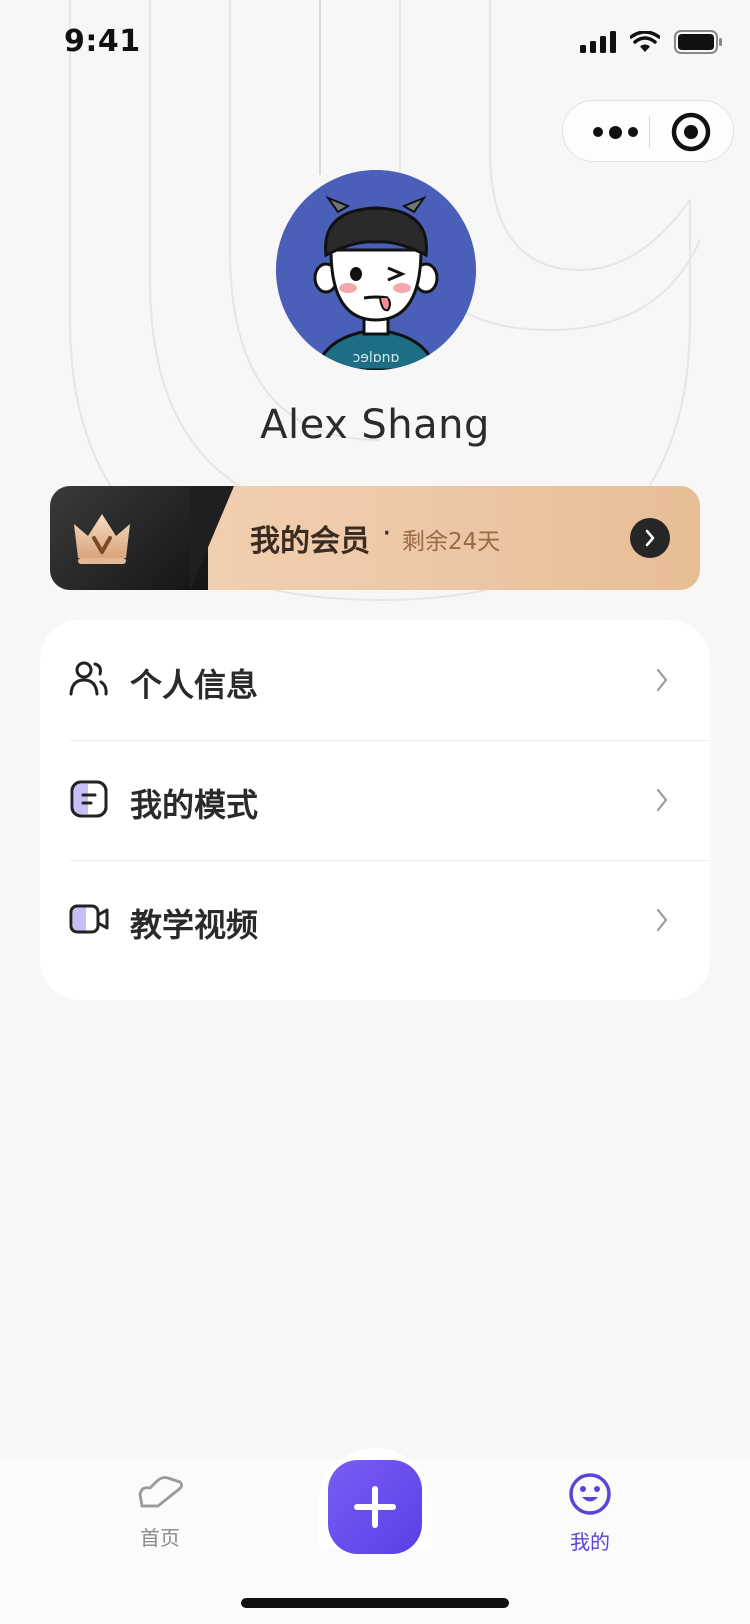 This screenshot has width=750, height=1624. Describe the element at coordinates (691, 132) in the screenshot. I see `close-target-icon` at that location.